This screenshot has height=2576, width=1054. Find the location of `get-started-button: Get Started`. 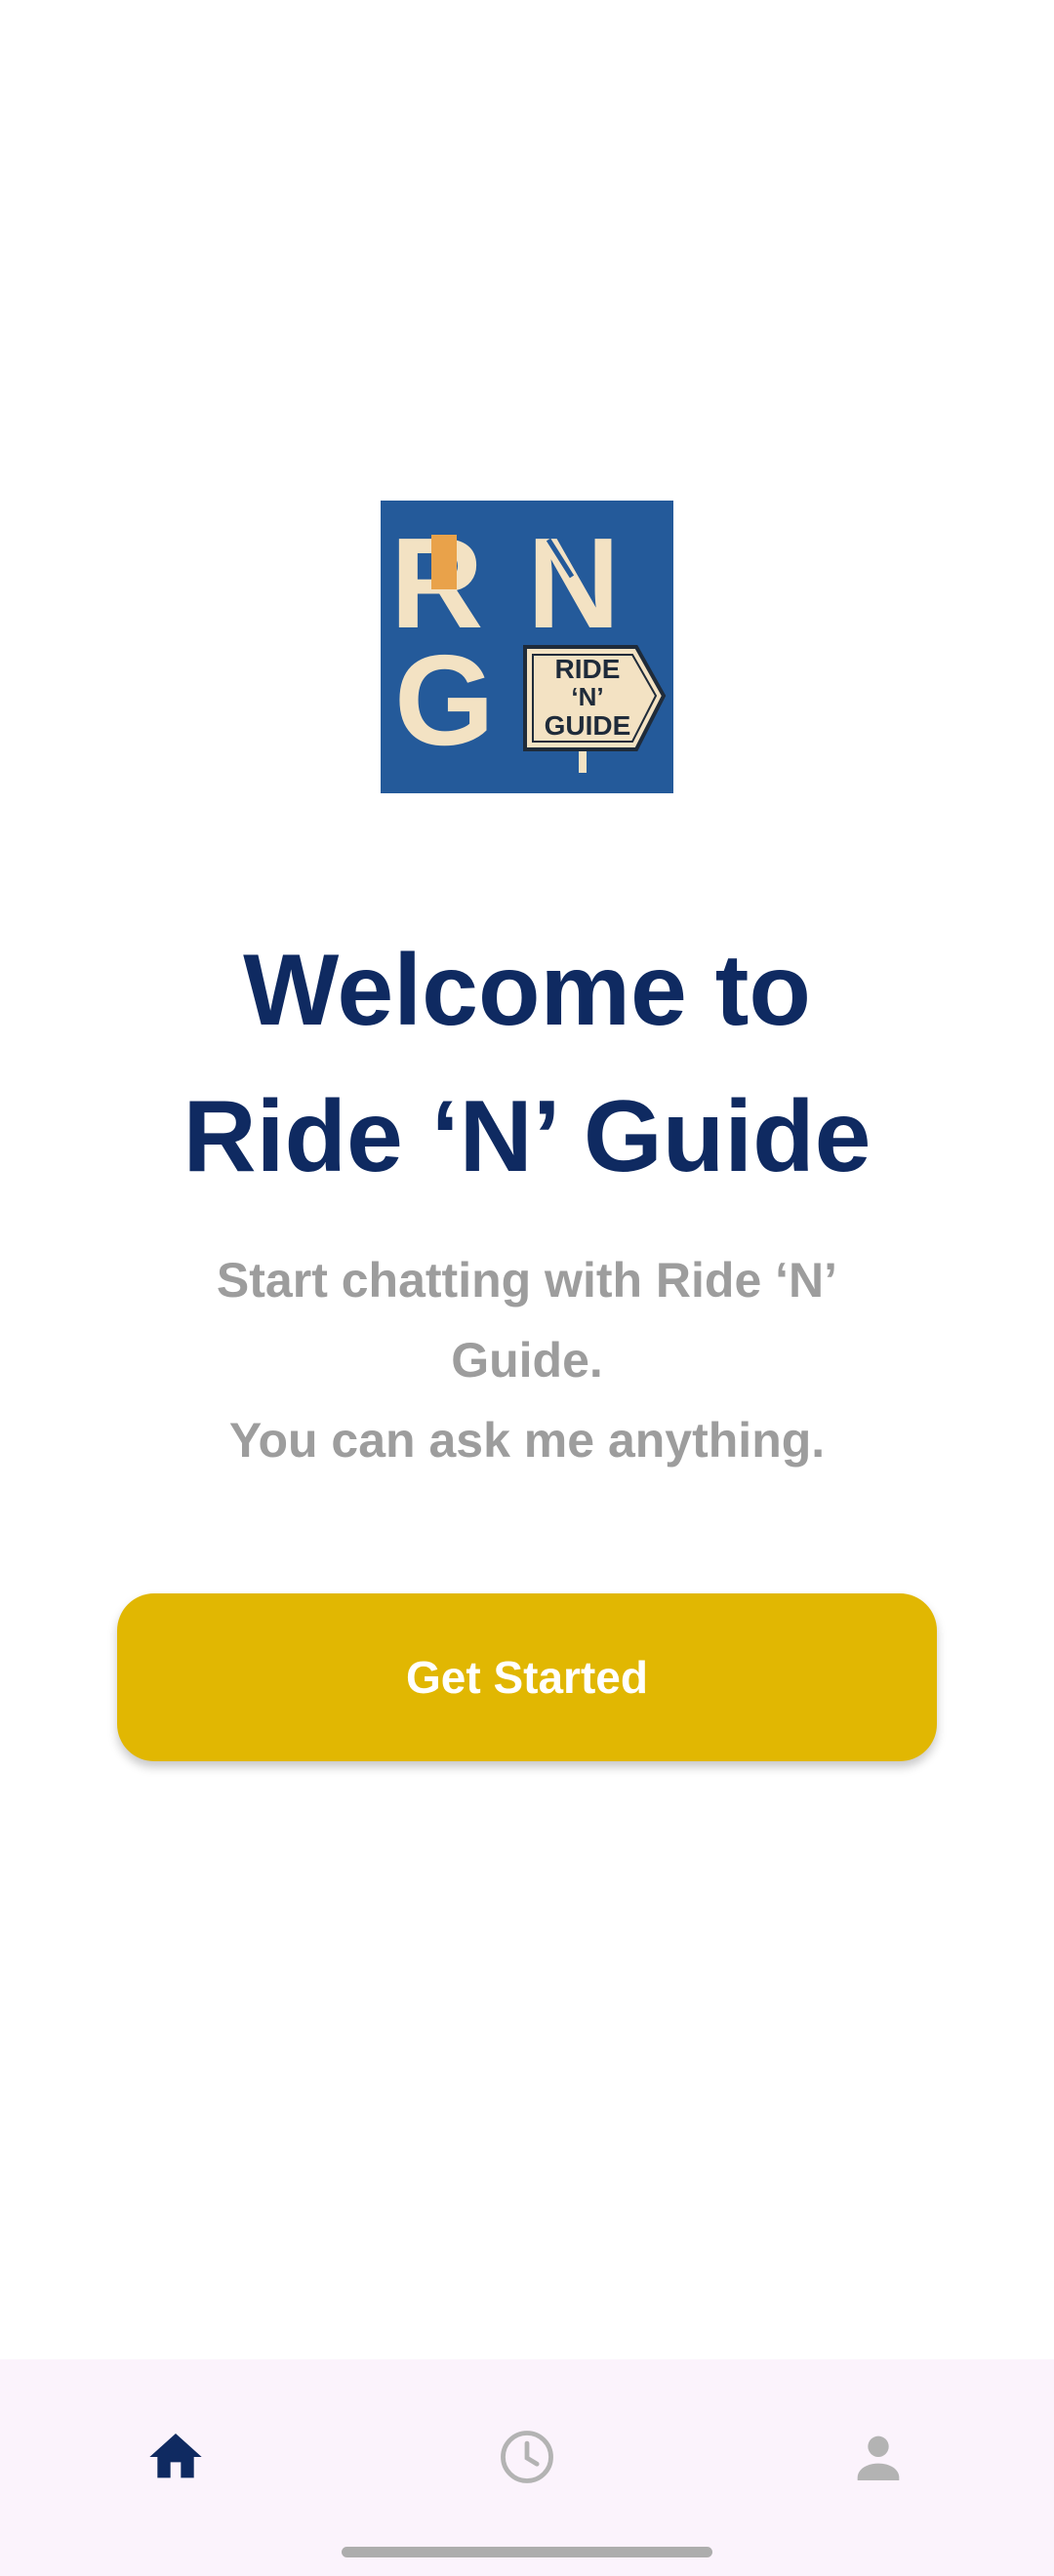

get-started-button: Get Started is located at coordinates (527, 1677).